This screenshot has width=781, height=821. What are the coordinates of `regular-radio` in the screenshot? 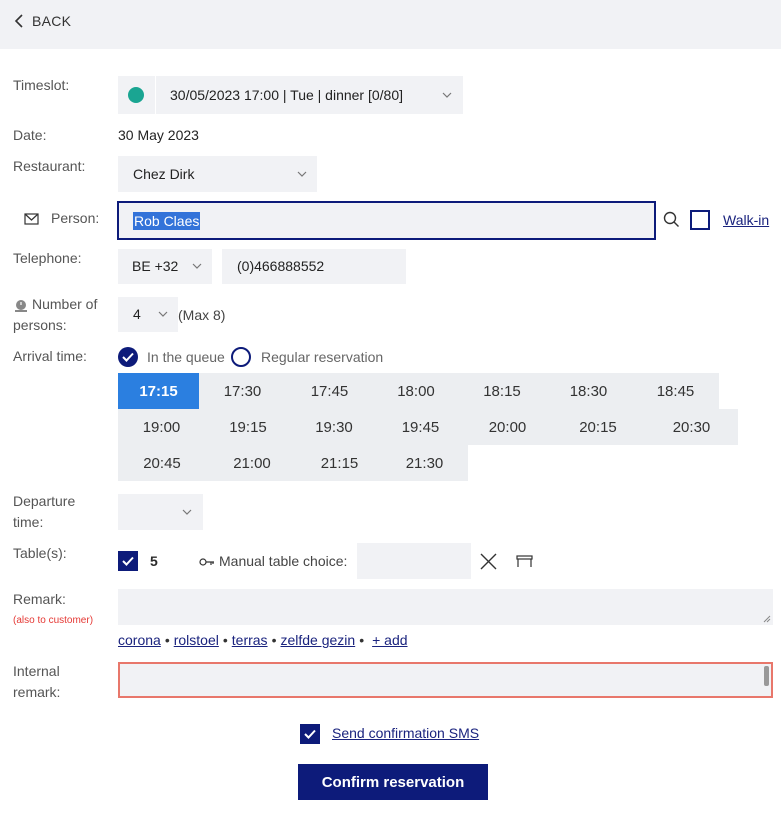 It's located at (241, 357).